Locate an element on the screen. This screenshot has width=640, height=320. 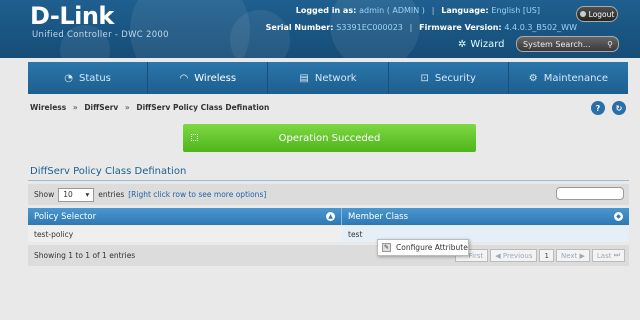
table-filter-input is located at coordinates (590, 193).